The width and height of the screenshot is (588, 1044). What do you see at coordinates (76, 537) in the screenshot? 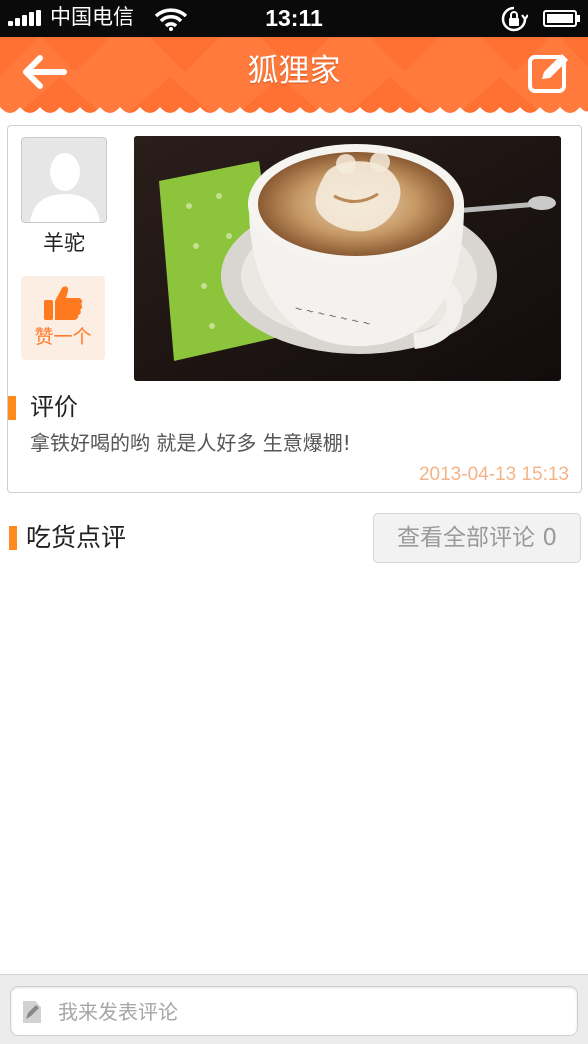
I see `comments-heading: 吃货点评` at bounding box center [76, 537].